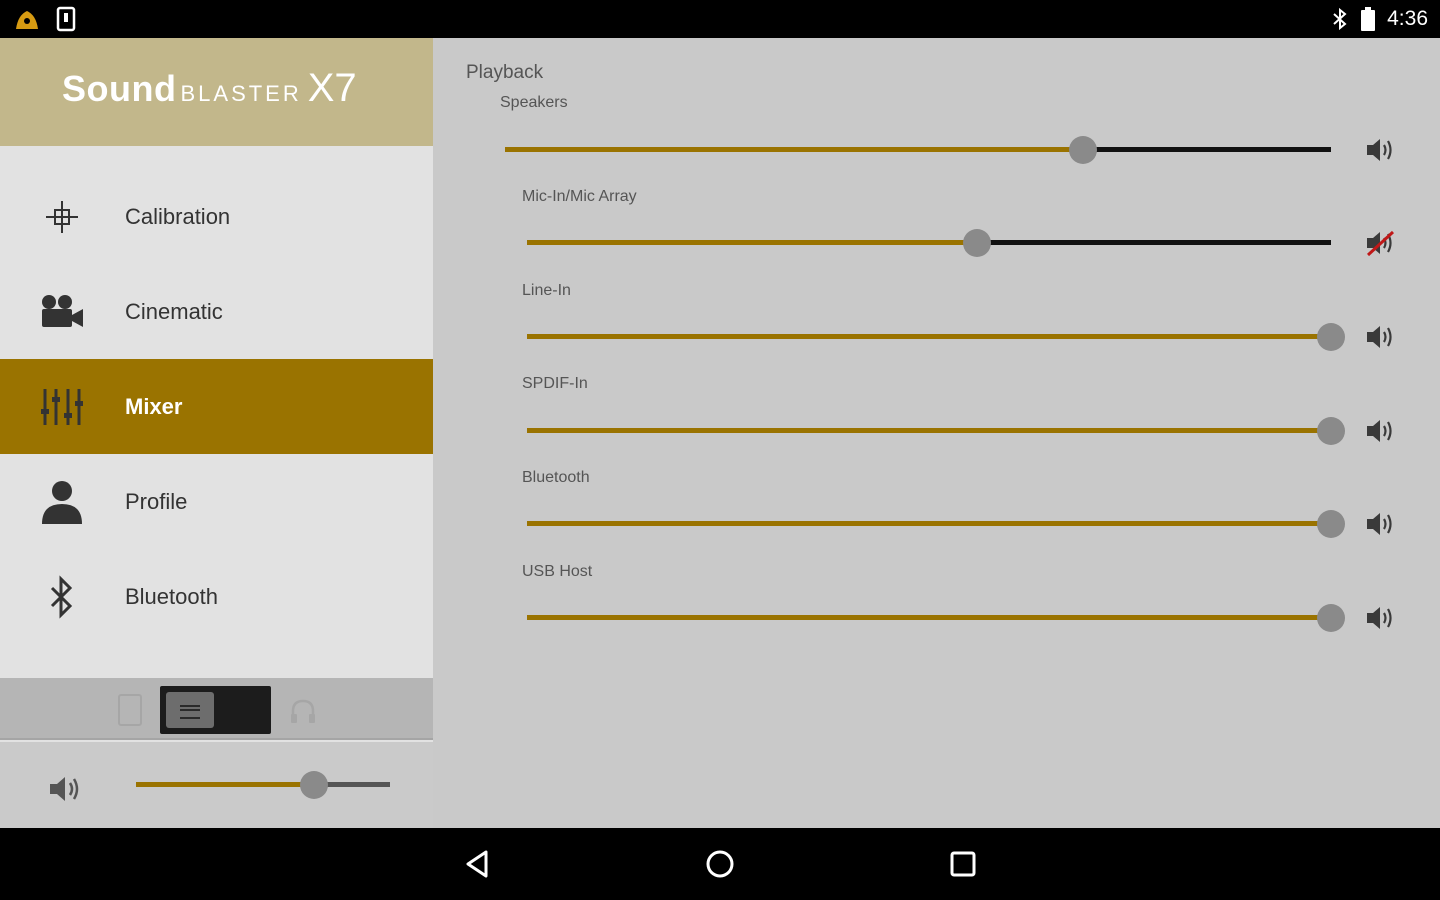  What do you see at coordinates (119, 88) in the screenshot?
I see `brand-word-1: Sound` at bounding box center [119, 88].